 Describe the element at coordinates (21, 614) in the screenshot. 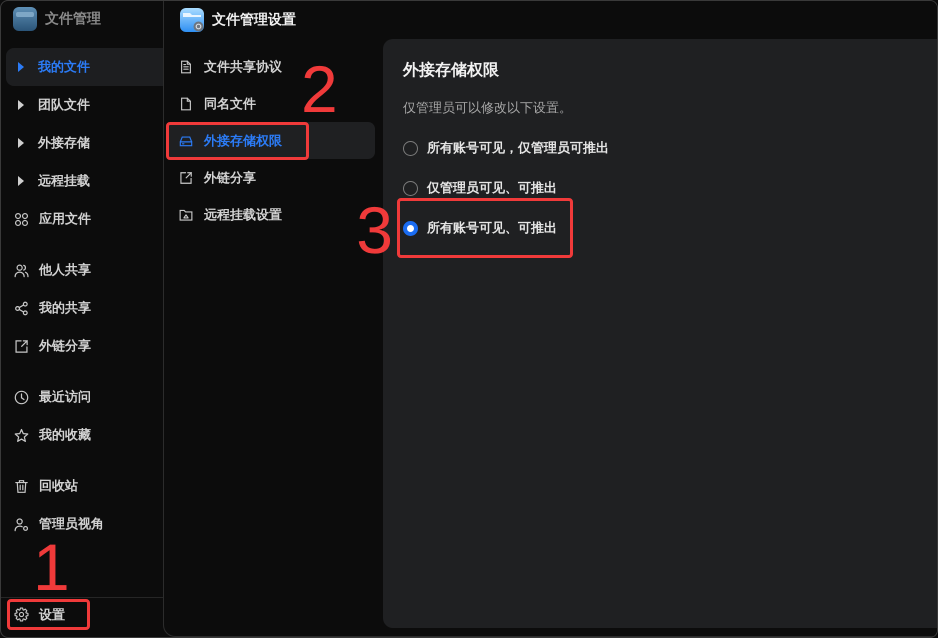

I see `settings-icon` at that location.